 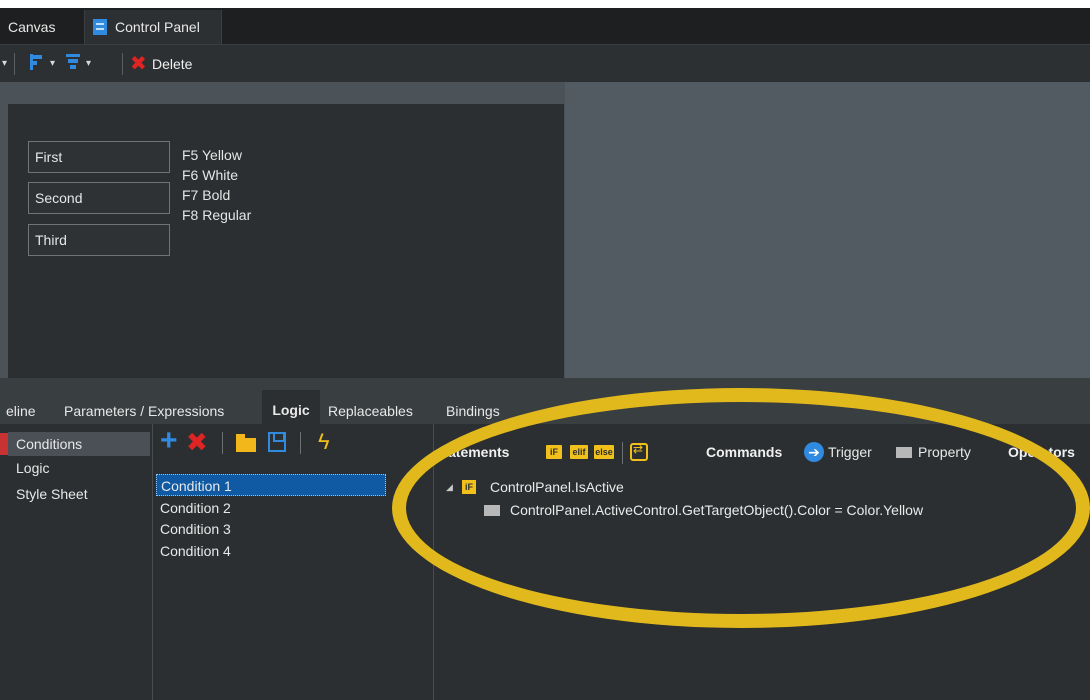 What do you see at coordinates (88, 64) in the screenshot?
I see `align-top-dropdown-icon: ▾` at bounding box center [88, 64].